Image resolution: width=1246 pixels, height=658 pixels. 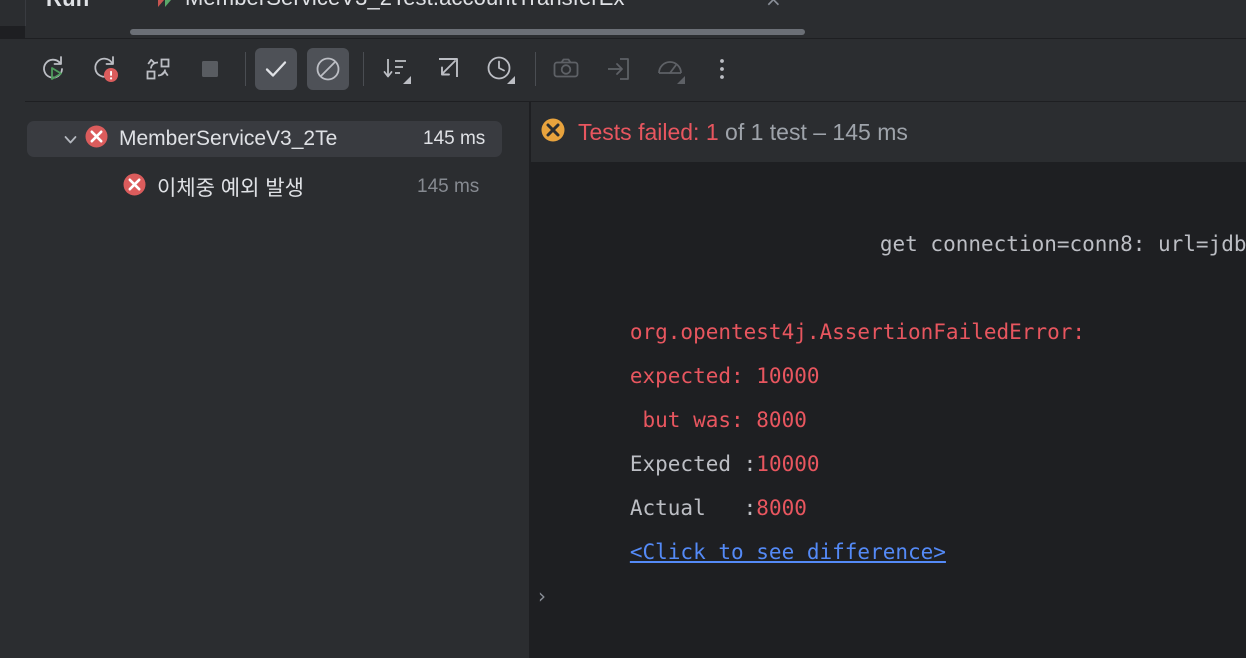 I want to click on chevron-right-icon: ›, so click(x=542, y=596).